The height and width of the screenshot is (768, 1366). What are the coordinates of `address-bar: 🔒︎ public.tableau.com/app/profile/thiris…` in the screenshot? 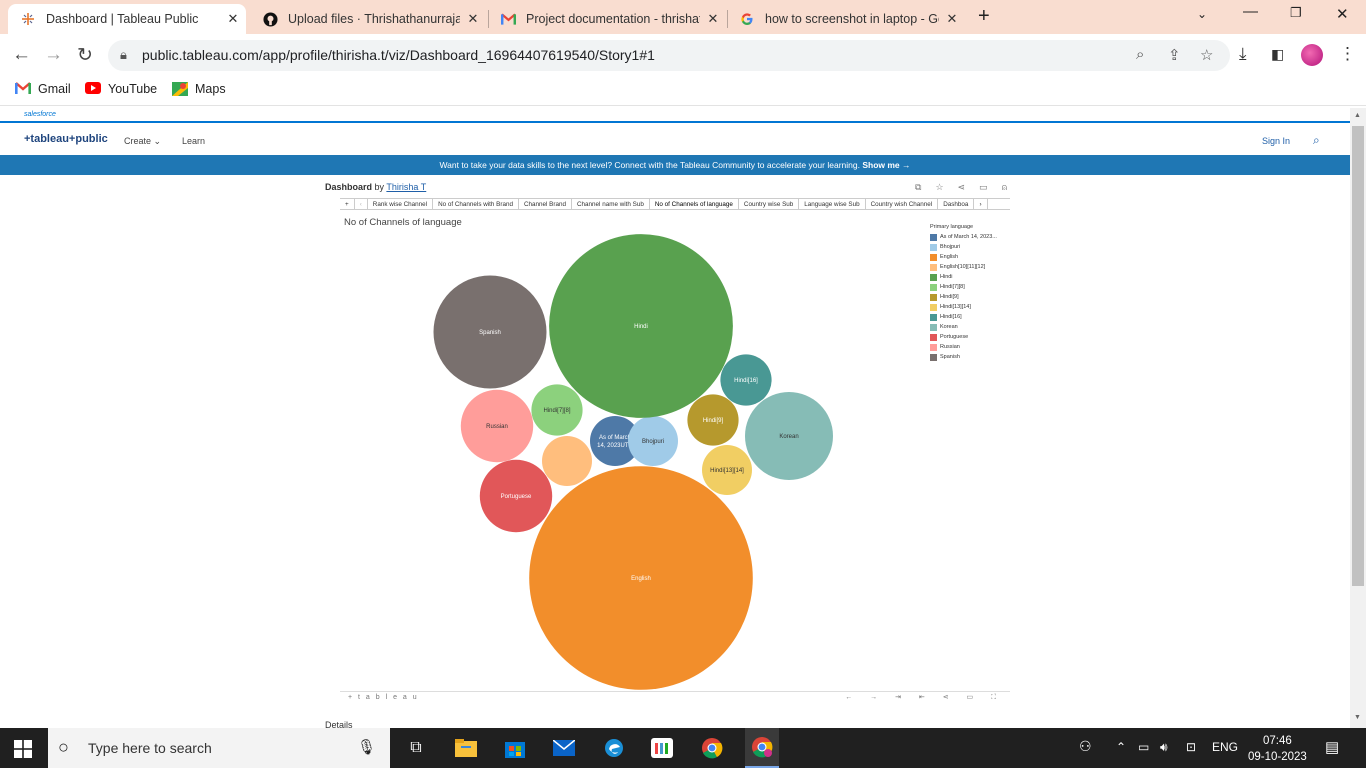 It's located at (669, 55).